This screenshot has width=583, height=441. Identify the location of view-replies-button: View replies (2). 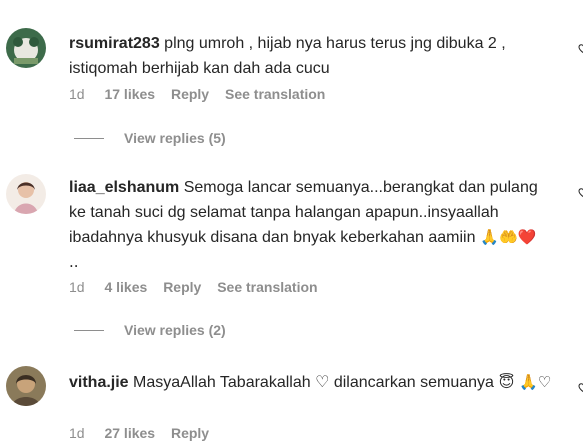
(150, 330).